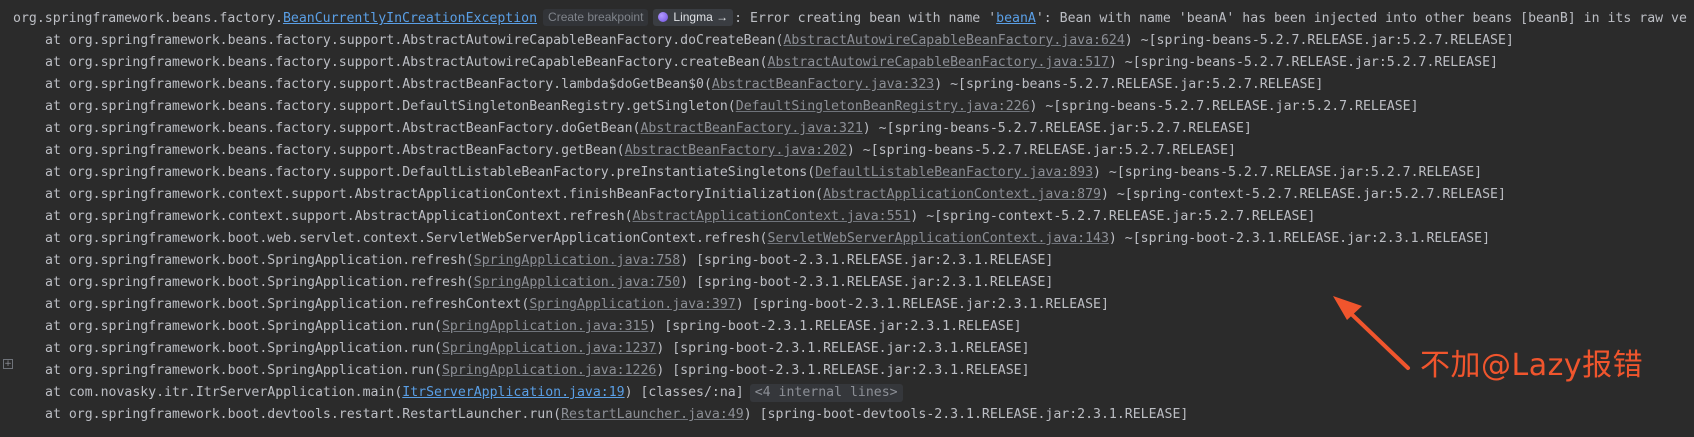  What do you see at coordinates (826, 393) in the screenshot?
I see `internal-lines-fold: <4 internal lines>` at bounding box center [826, 393].